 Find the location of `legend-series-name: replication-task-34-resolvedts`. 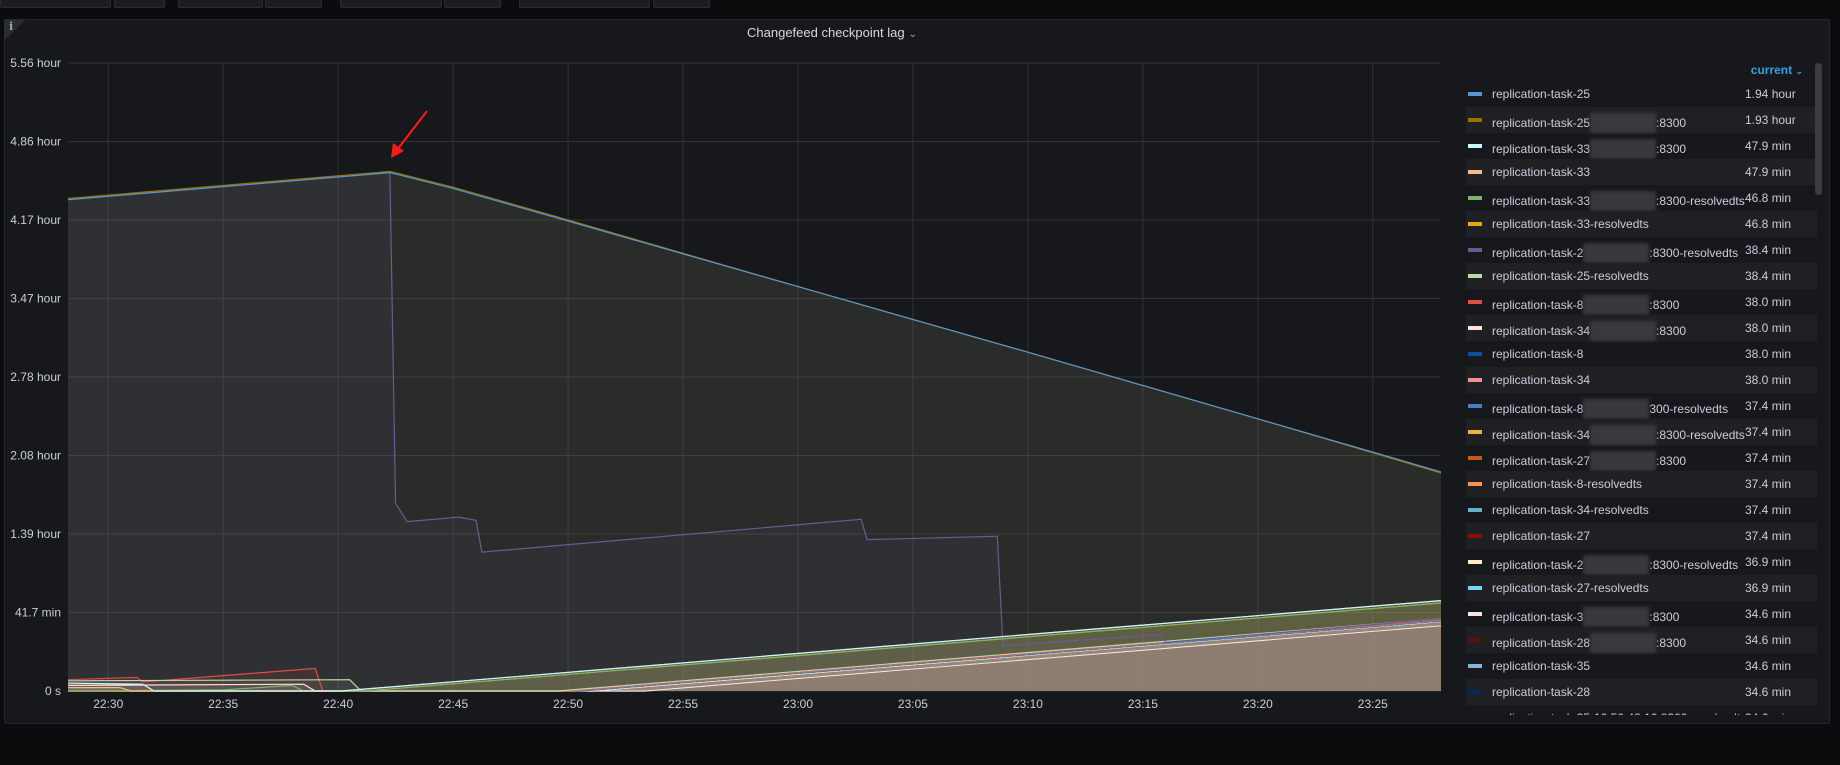

legend-series-name: replication-task-34-resolvedts is located at coordinates (1570, 510).